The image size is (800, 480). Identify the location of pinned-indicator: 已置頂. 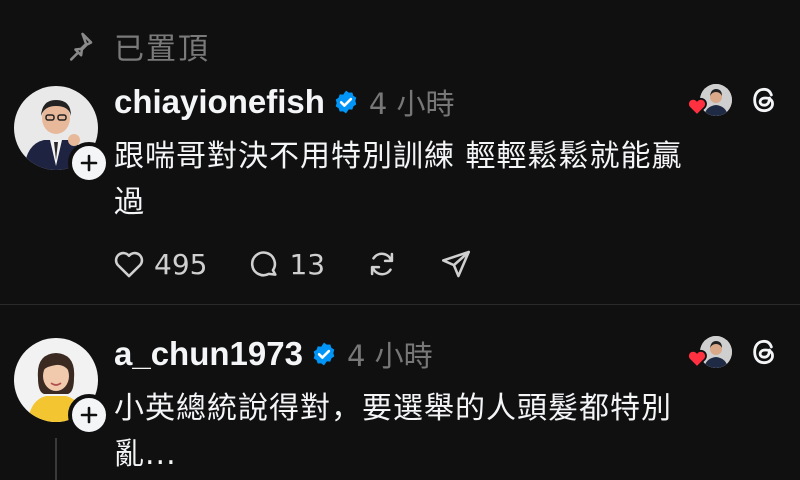
(136, 46).